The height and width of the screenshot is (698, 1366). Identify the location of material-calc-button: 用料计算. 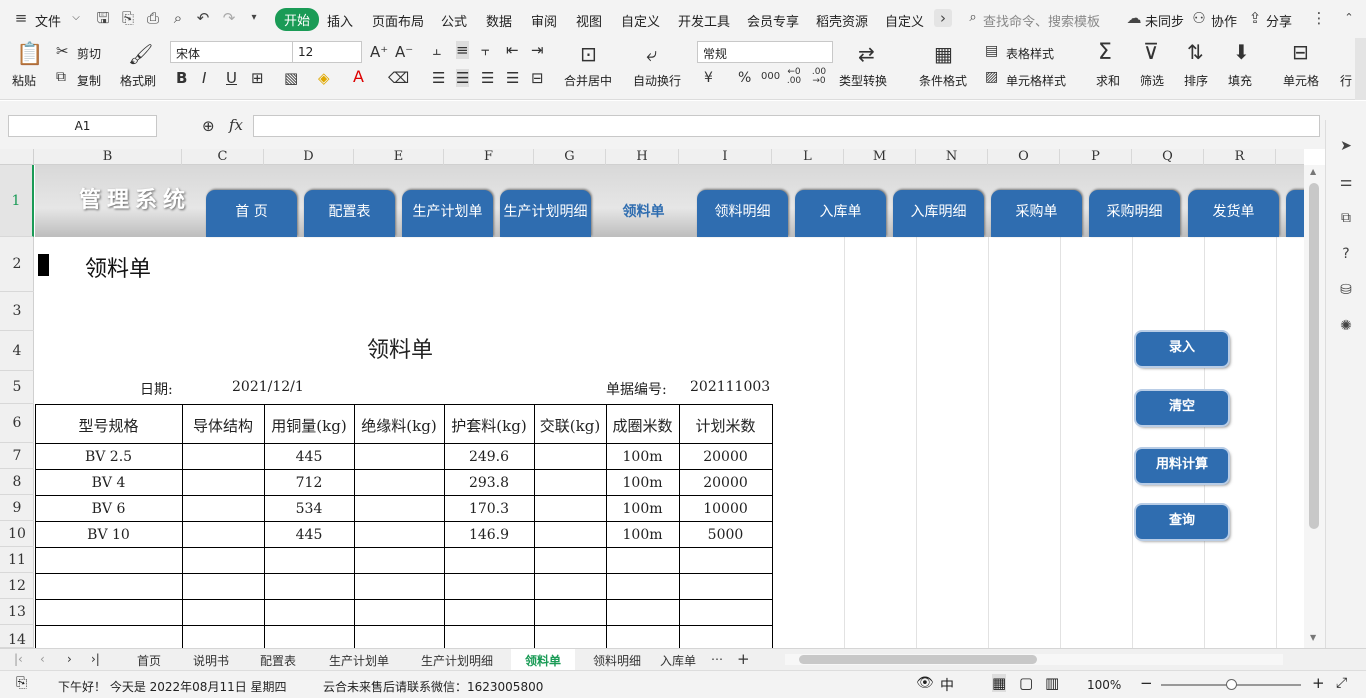
(1182, 466).